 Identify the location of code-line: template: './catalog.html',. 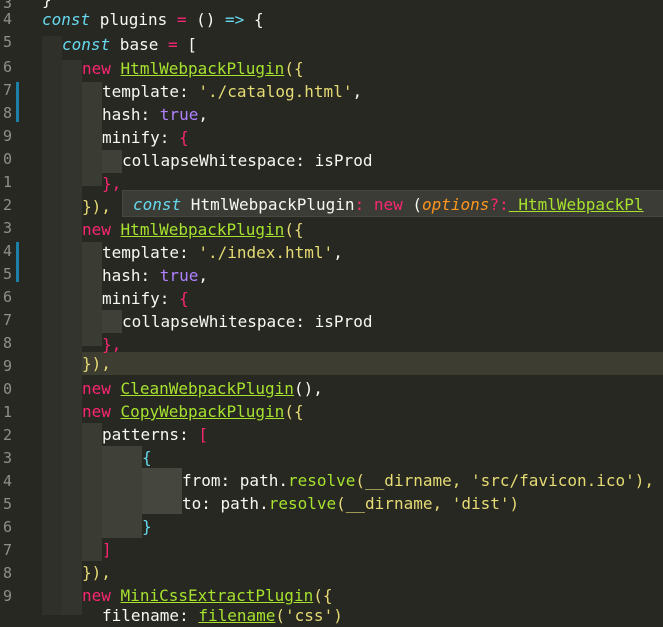
(232, 91).